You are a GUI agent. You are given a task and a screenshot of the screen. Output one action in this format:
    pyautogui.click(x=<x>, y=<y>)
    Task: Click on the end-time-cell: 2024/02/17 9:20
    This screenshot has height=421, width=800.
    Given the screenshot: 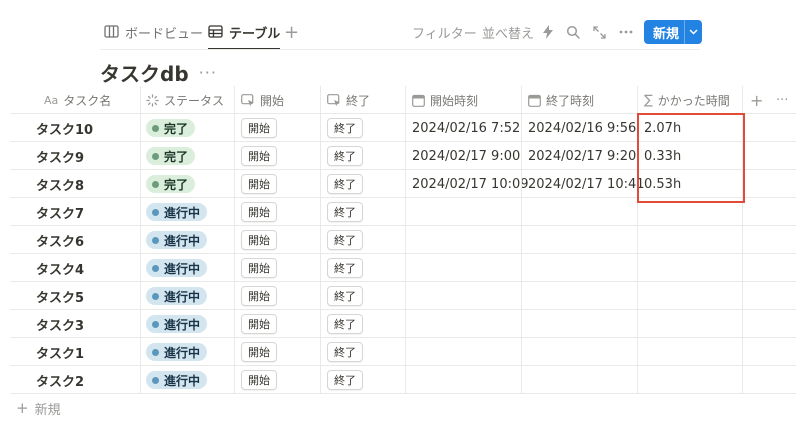 What is the action you would take?
    pyautogui.click(x=582, y=156)
    